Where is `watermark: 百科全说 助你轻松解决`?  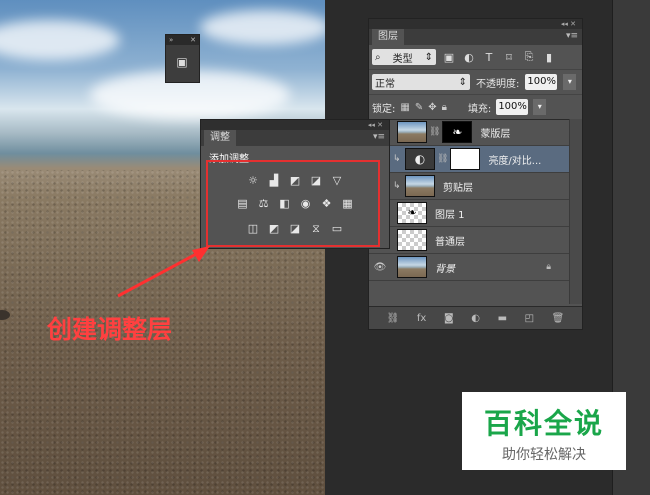
watermark: 百科全说 助你轻松解决 is located at coordinates (544, 431).